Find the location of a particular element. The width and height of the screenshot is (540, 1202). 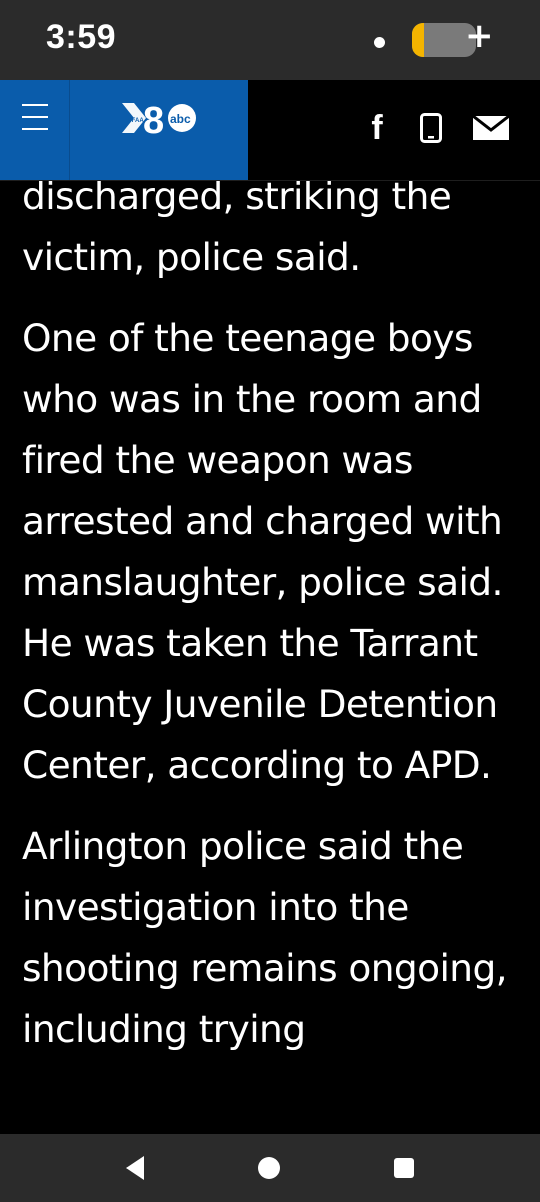

home-icon is located at coordinates (269, 1168).